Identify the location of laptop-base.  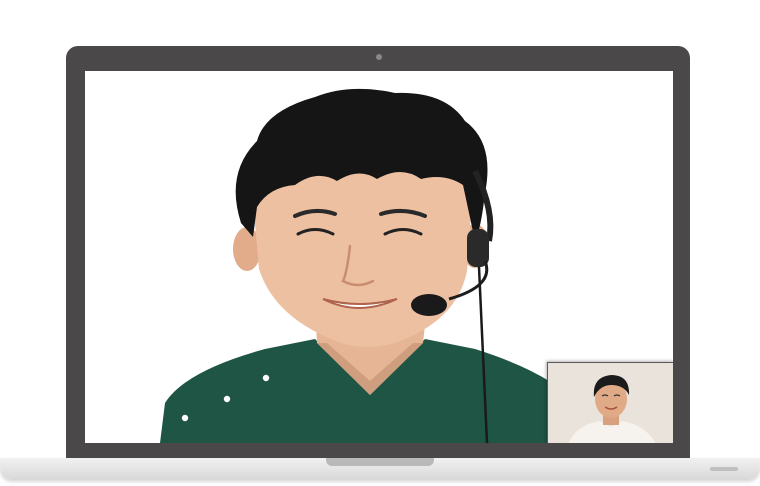
(380, 469).